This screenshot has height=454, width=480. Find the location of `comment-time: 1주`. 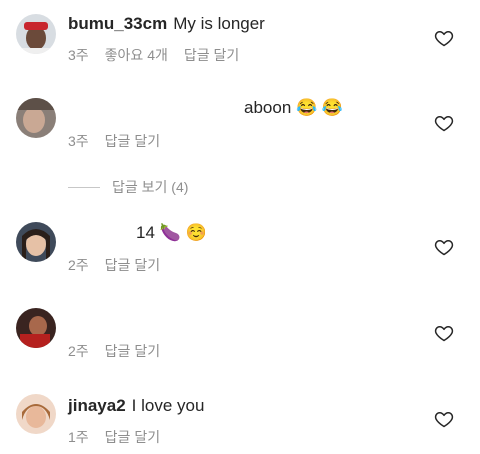

comment-time: 1주 is located at coordinates (78, 437).